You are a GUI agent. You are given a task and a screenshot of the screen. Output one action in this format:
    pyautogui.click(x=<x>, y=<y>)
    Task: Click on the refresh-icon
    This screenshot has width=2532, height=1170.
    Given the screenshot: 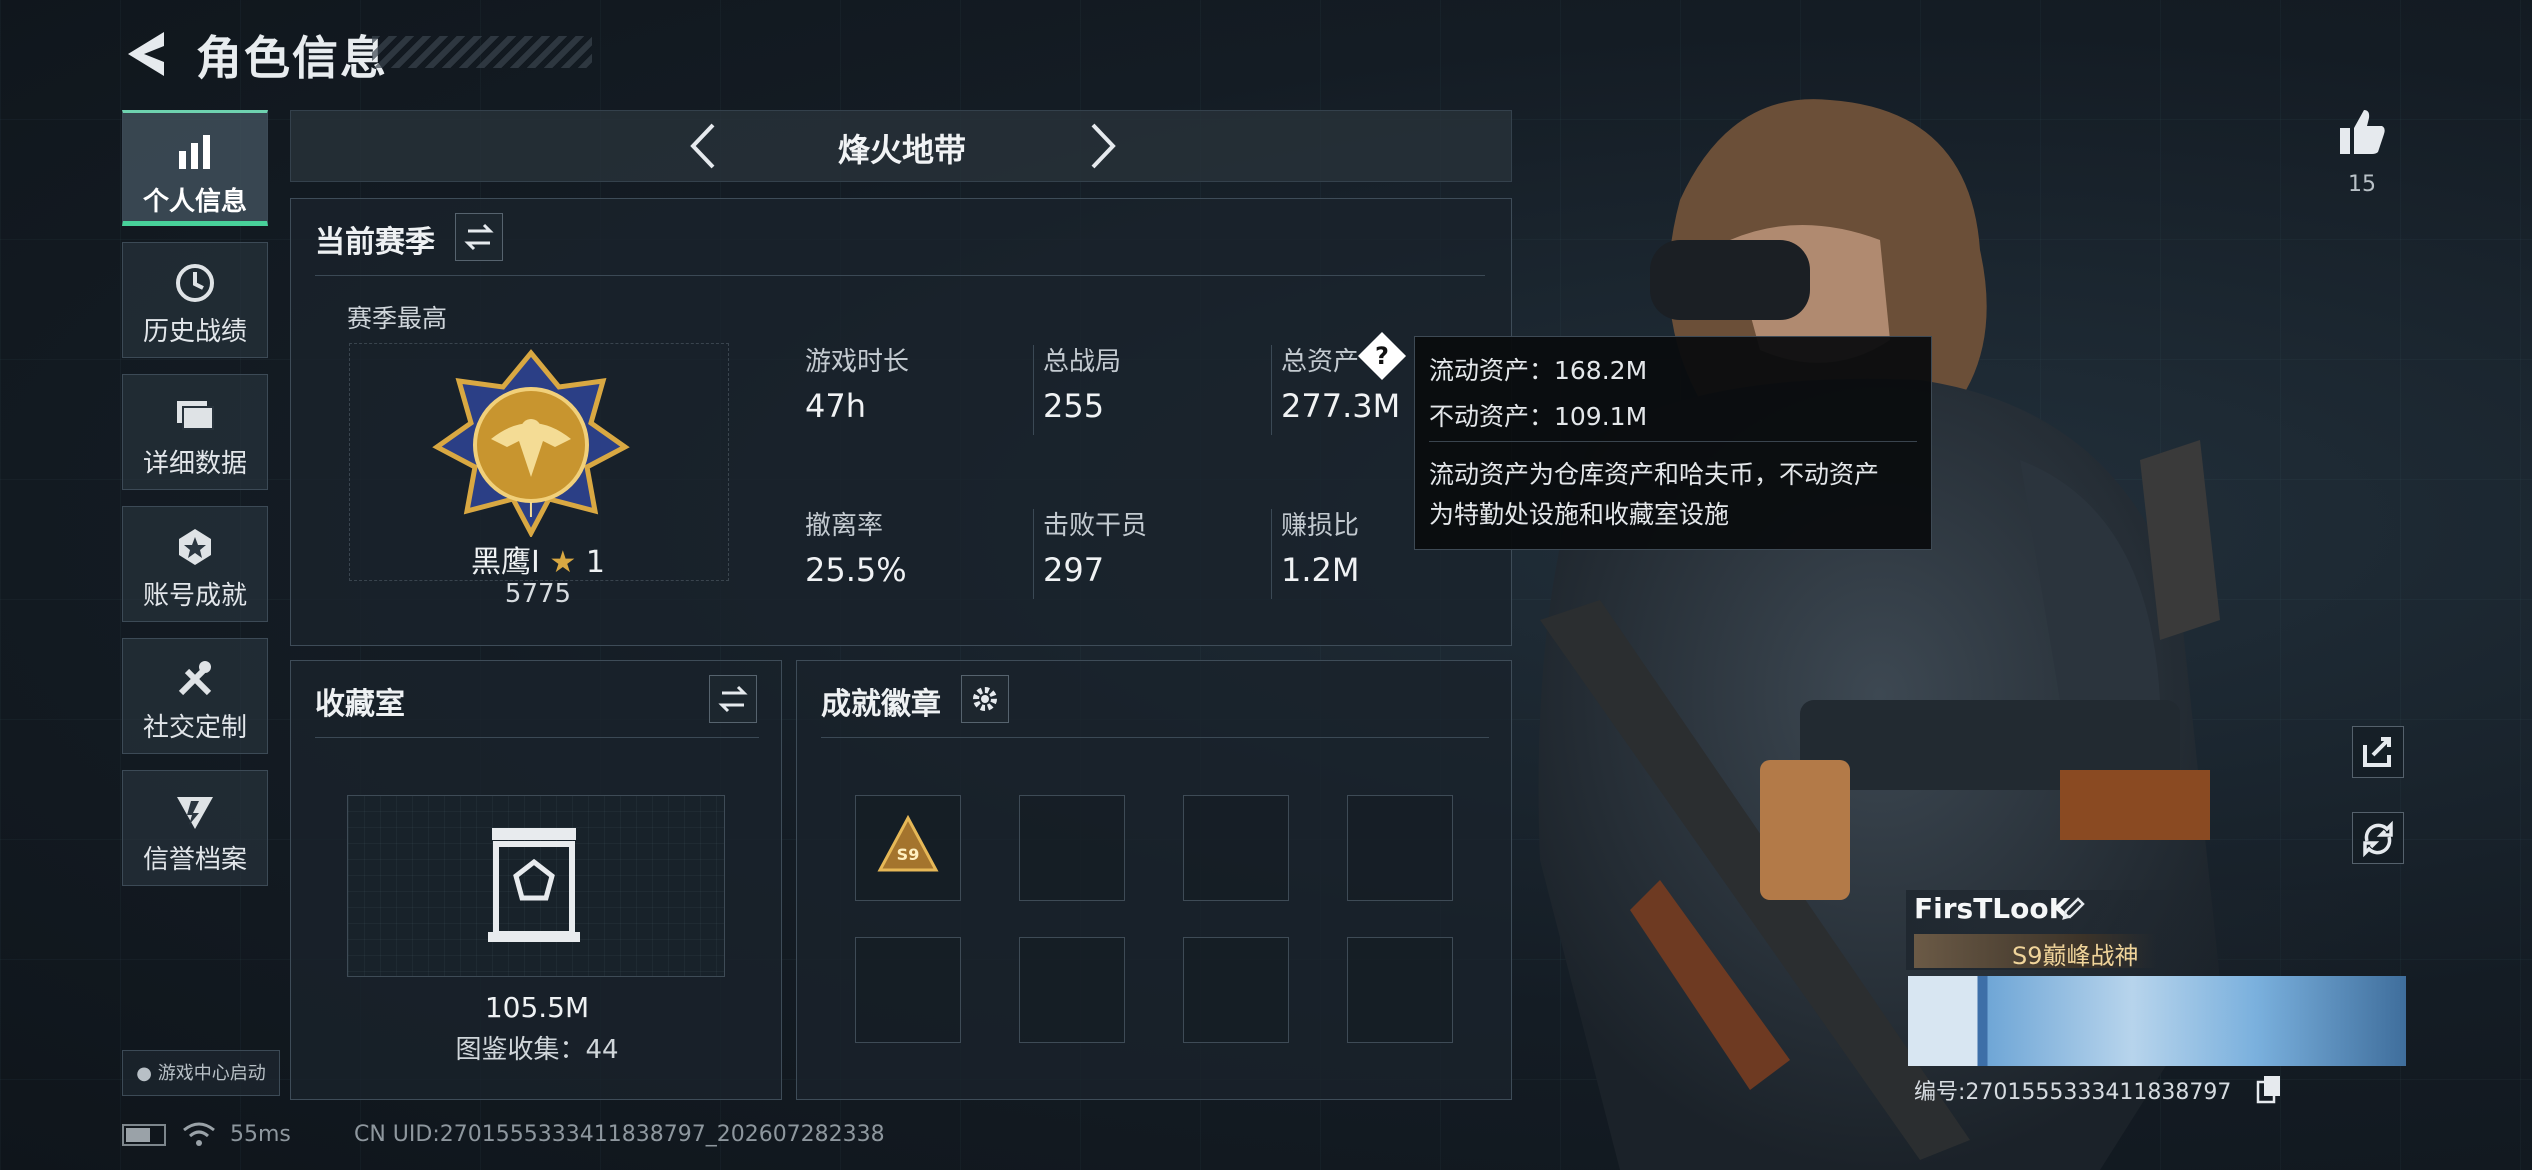 What is the action you would take?
    pyautogui.click(x=2378, y=839)
    